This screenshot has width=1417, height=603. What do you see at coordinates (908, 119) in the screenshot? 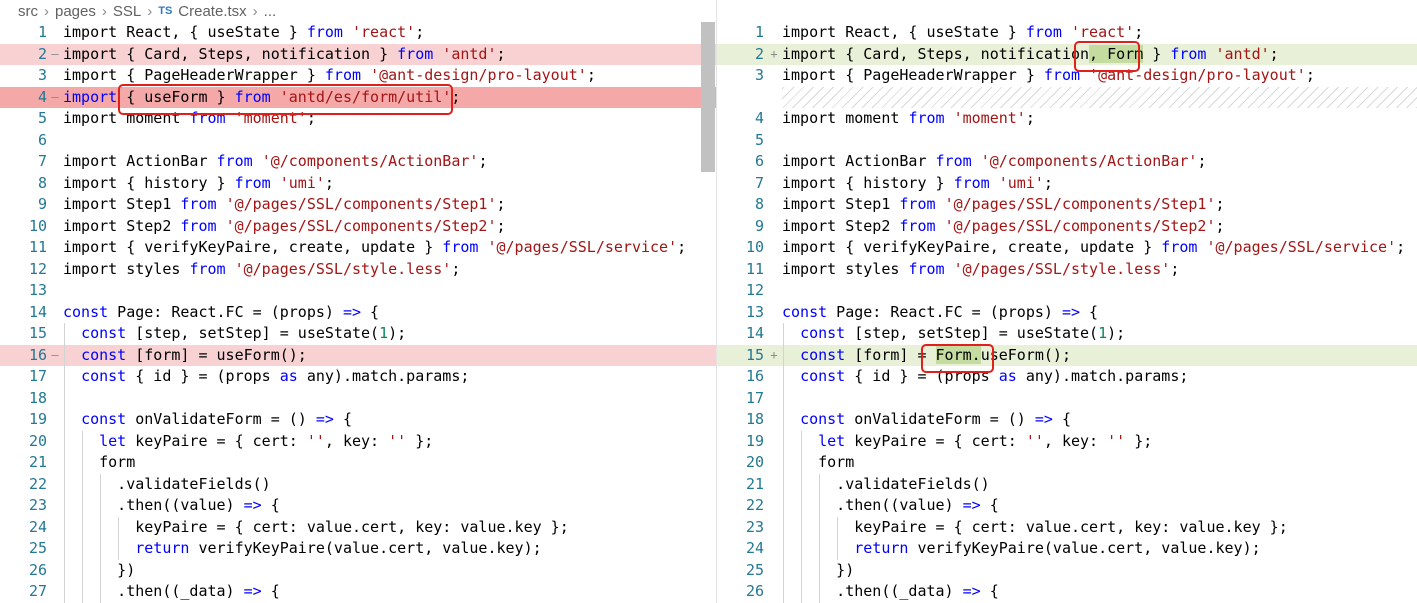
I see `code-text: import moment from 'moment';` at bounding box center [908, 119].